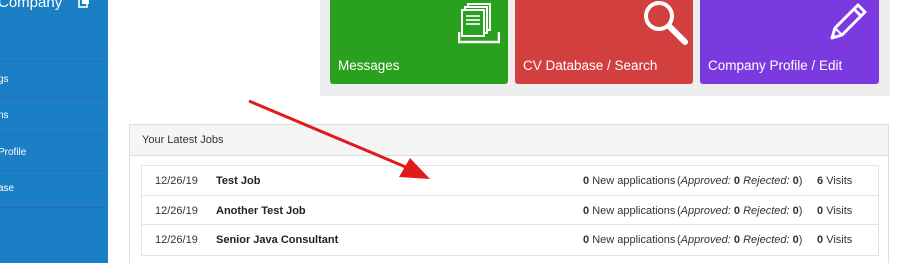 The height and width of the screenshot is (263, 900). Describe the element at coordinates (238, 181) in the screenshot. I see `job-title-link: Test Job` at that location.